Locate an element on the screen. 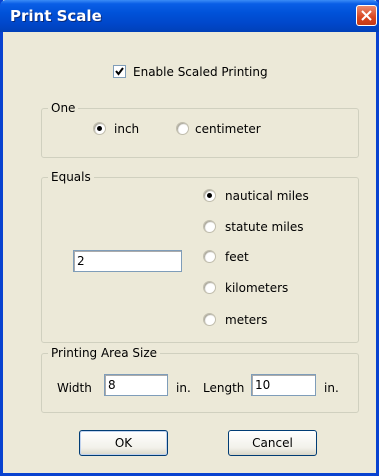  radio-meters is located at coordinates (209, 319).